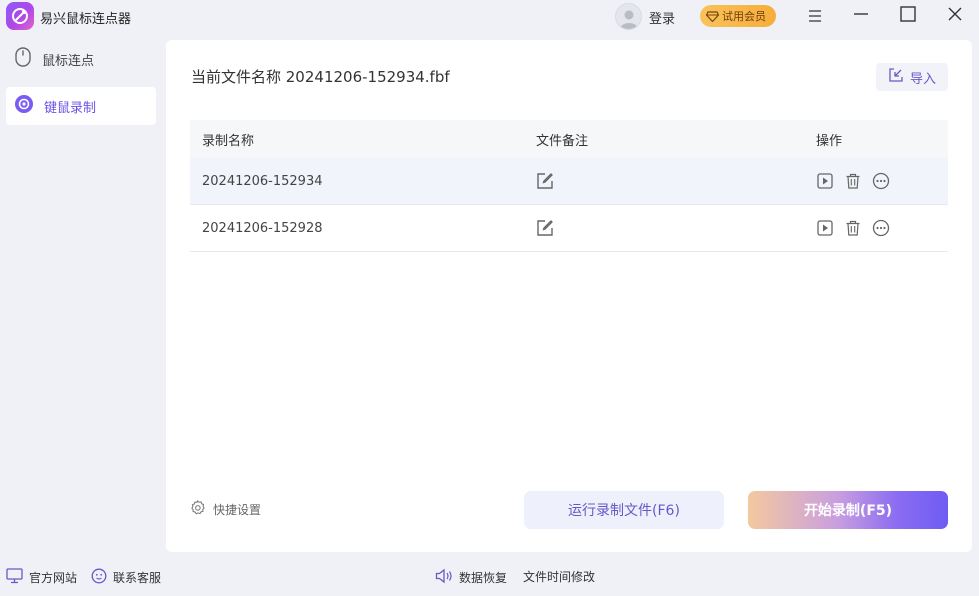 The width and height of the screenshot is (979, 596). What do you see at coordinates (896, 77) in the screenshot?
I see `import-icon` at bounding box center [896, 77].